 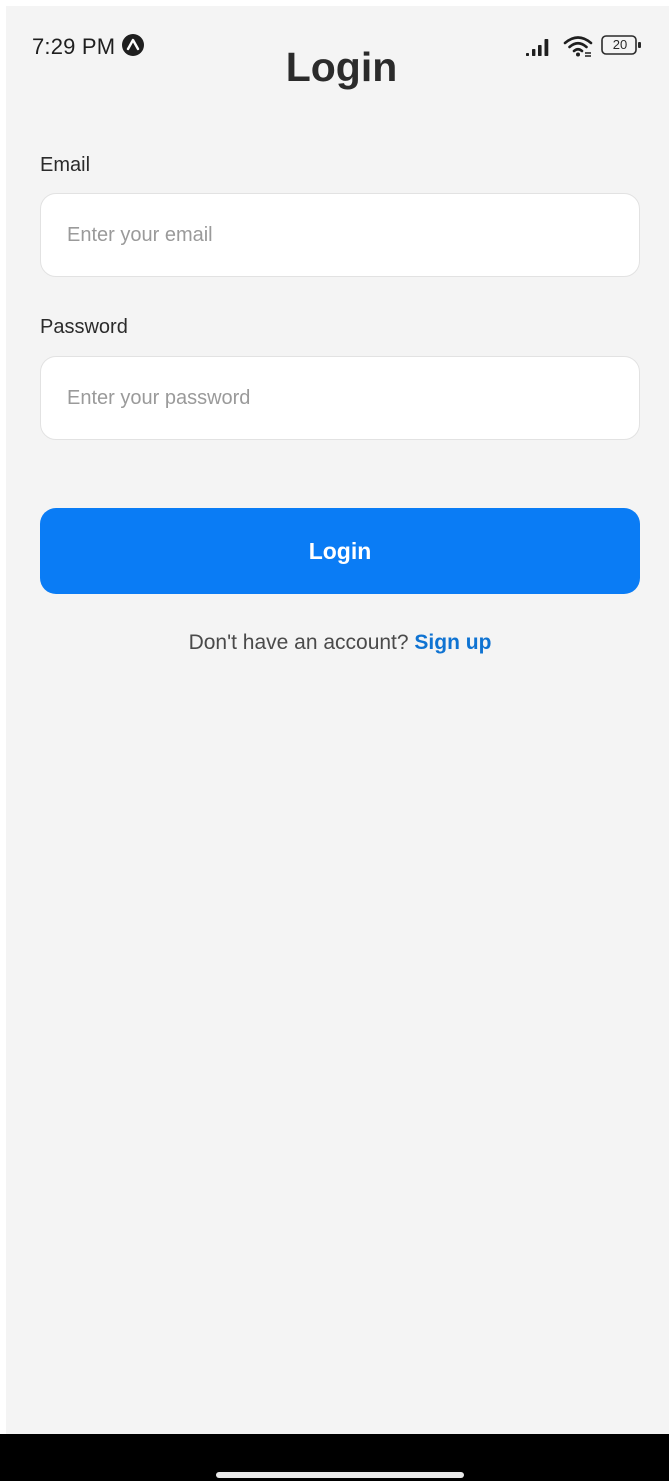 What do you see at coordinates (452, 642) in the screenshot?
I see `signup-link: Sign up` at bounding box center [452, 642].